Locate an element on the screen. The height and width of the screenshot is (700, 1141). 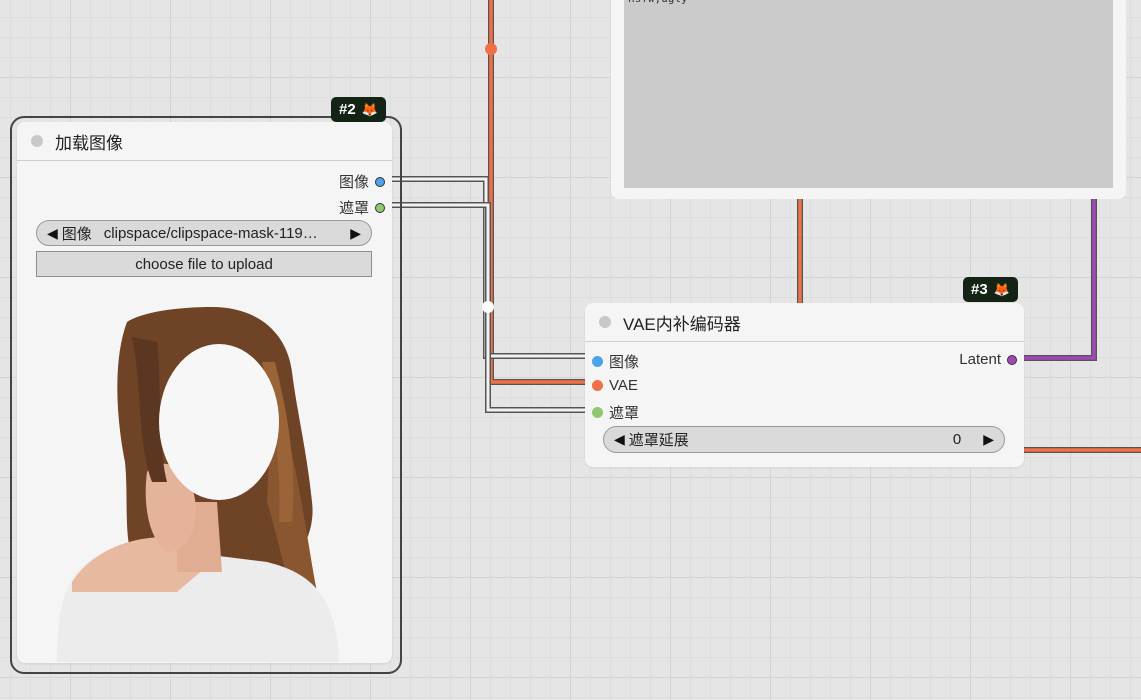
input-mask-label: 遮罩 is located at coordinates (624, 413).